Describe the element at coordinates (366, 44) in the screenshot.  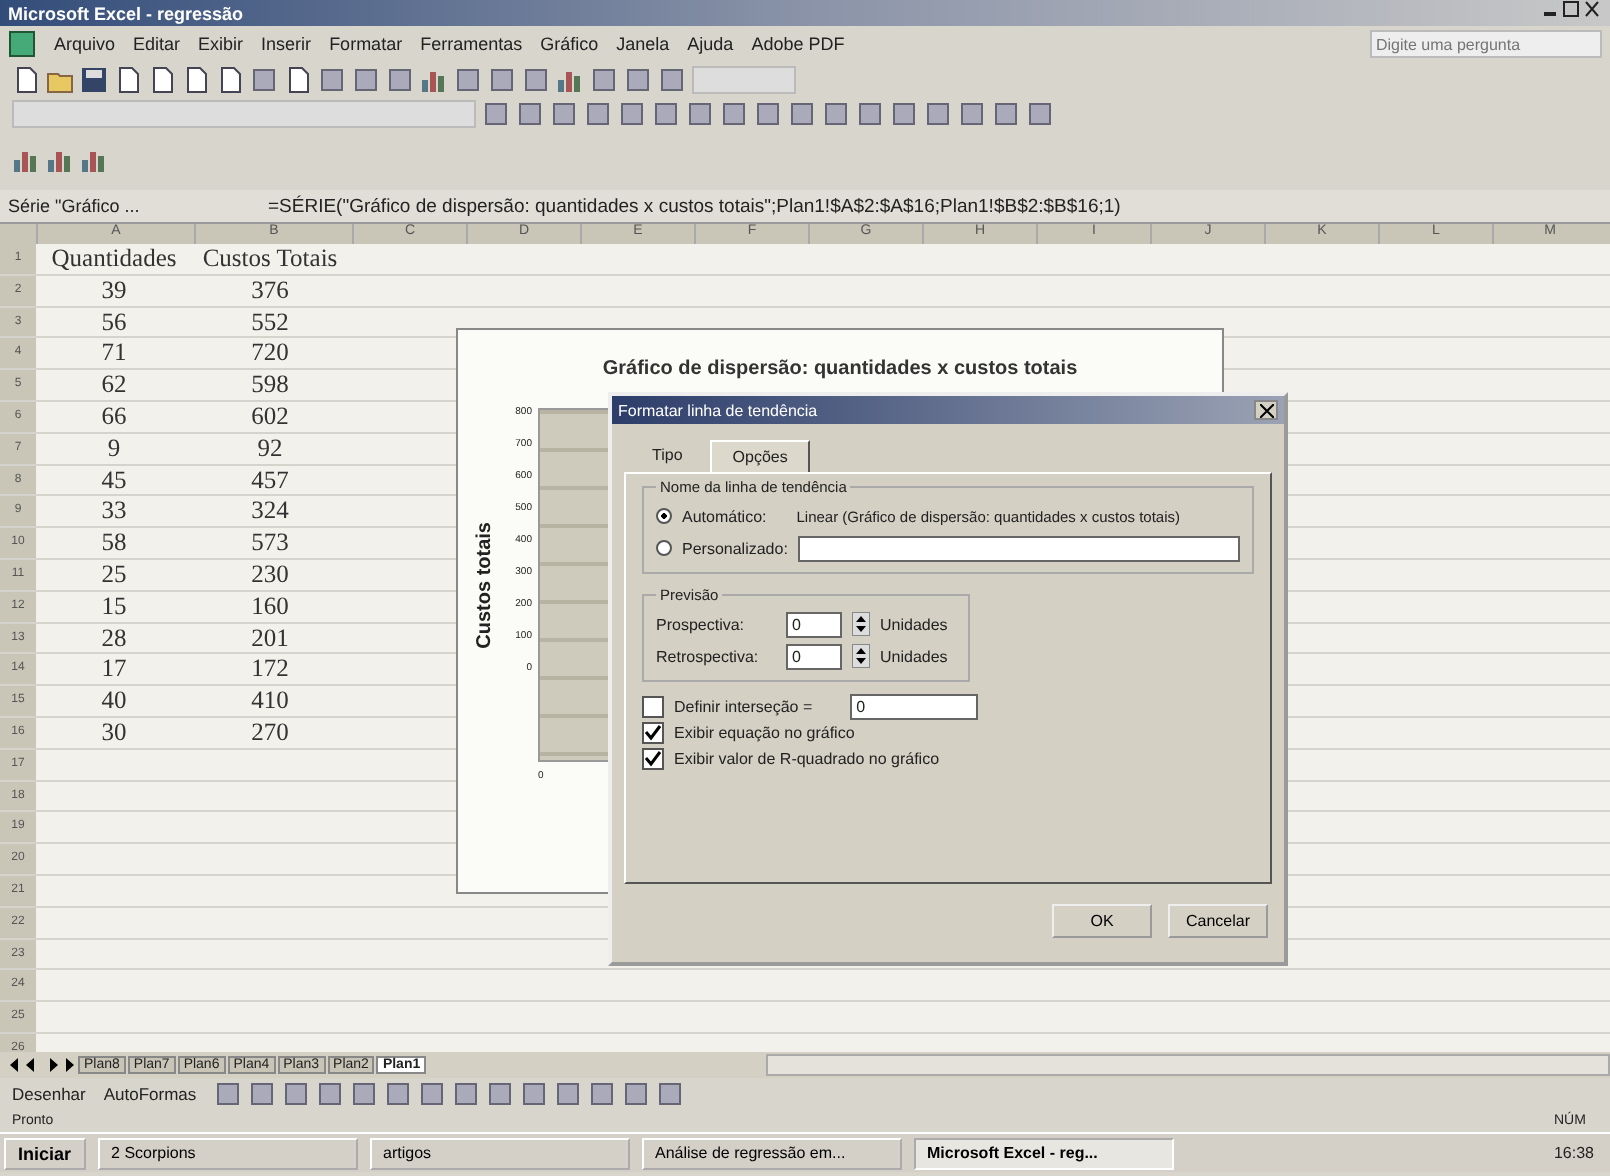
I see `menu-item: Formatar` at that location.